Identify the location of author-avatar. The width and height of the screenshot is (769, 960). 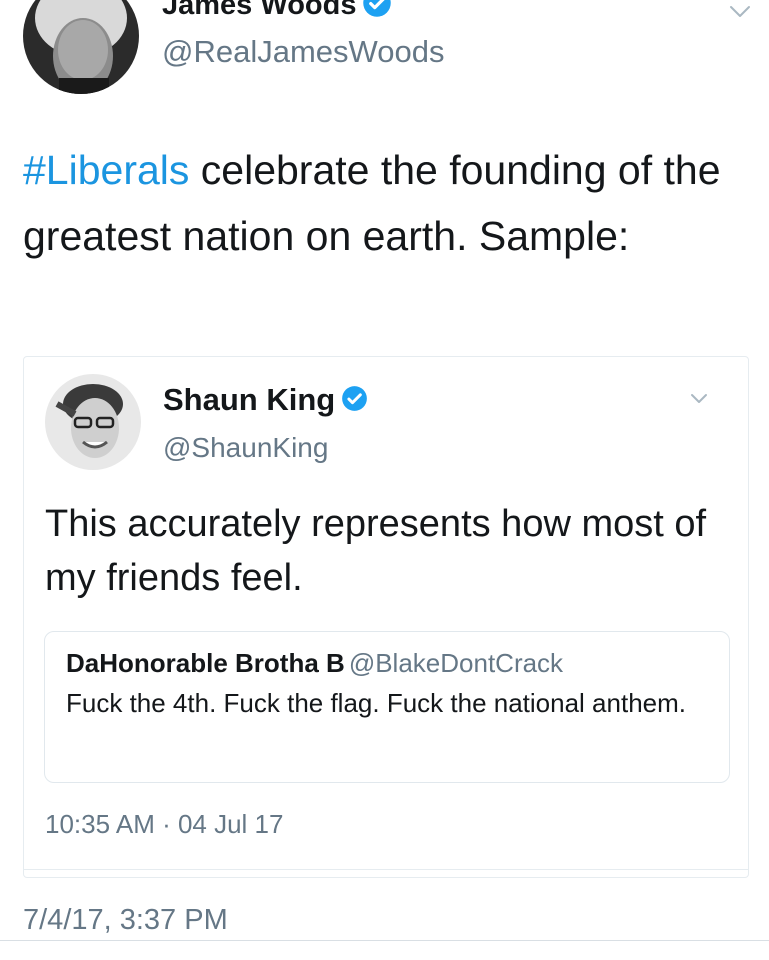
(81, 47).